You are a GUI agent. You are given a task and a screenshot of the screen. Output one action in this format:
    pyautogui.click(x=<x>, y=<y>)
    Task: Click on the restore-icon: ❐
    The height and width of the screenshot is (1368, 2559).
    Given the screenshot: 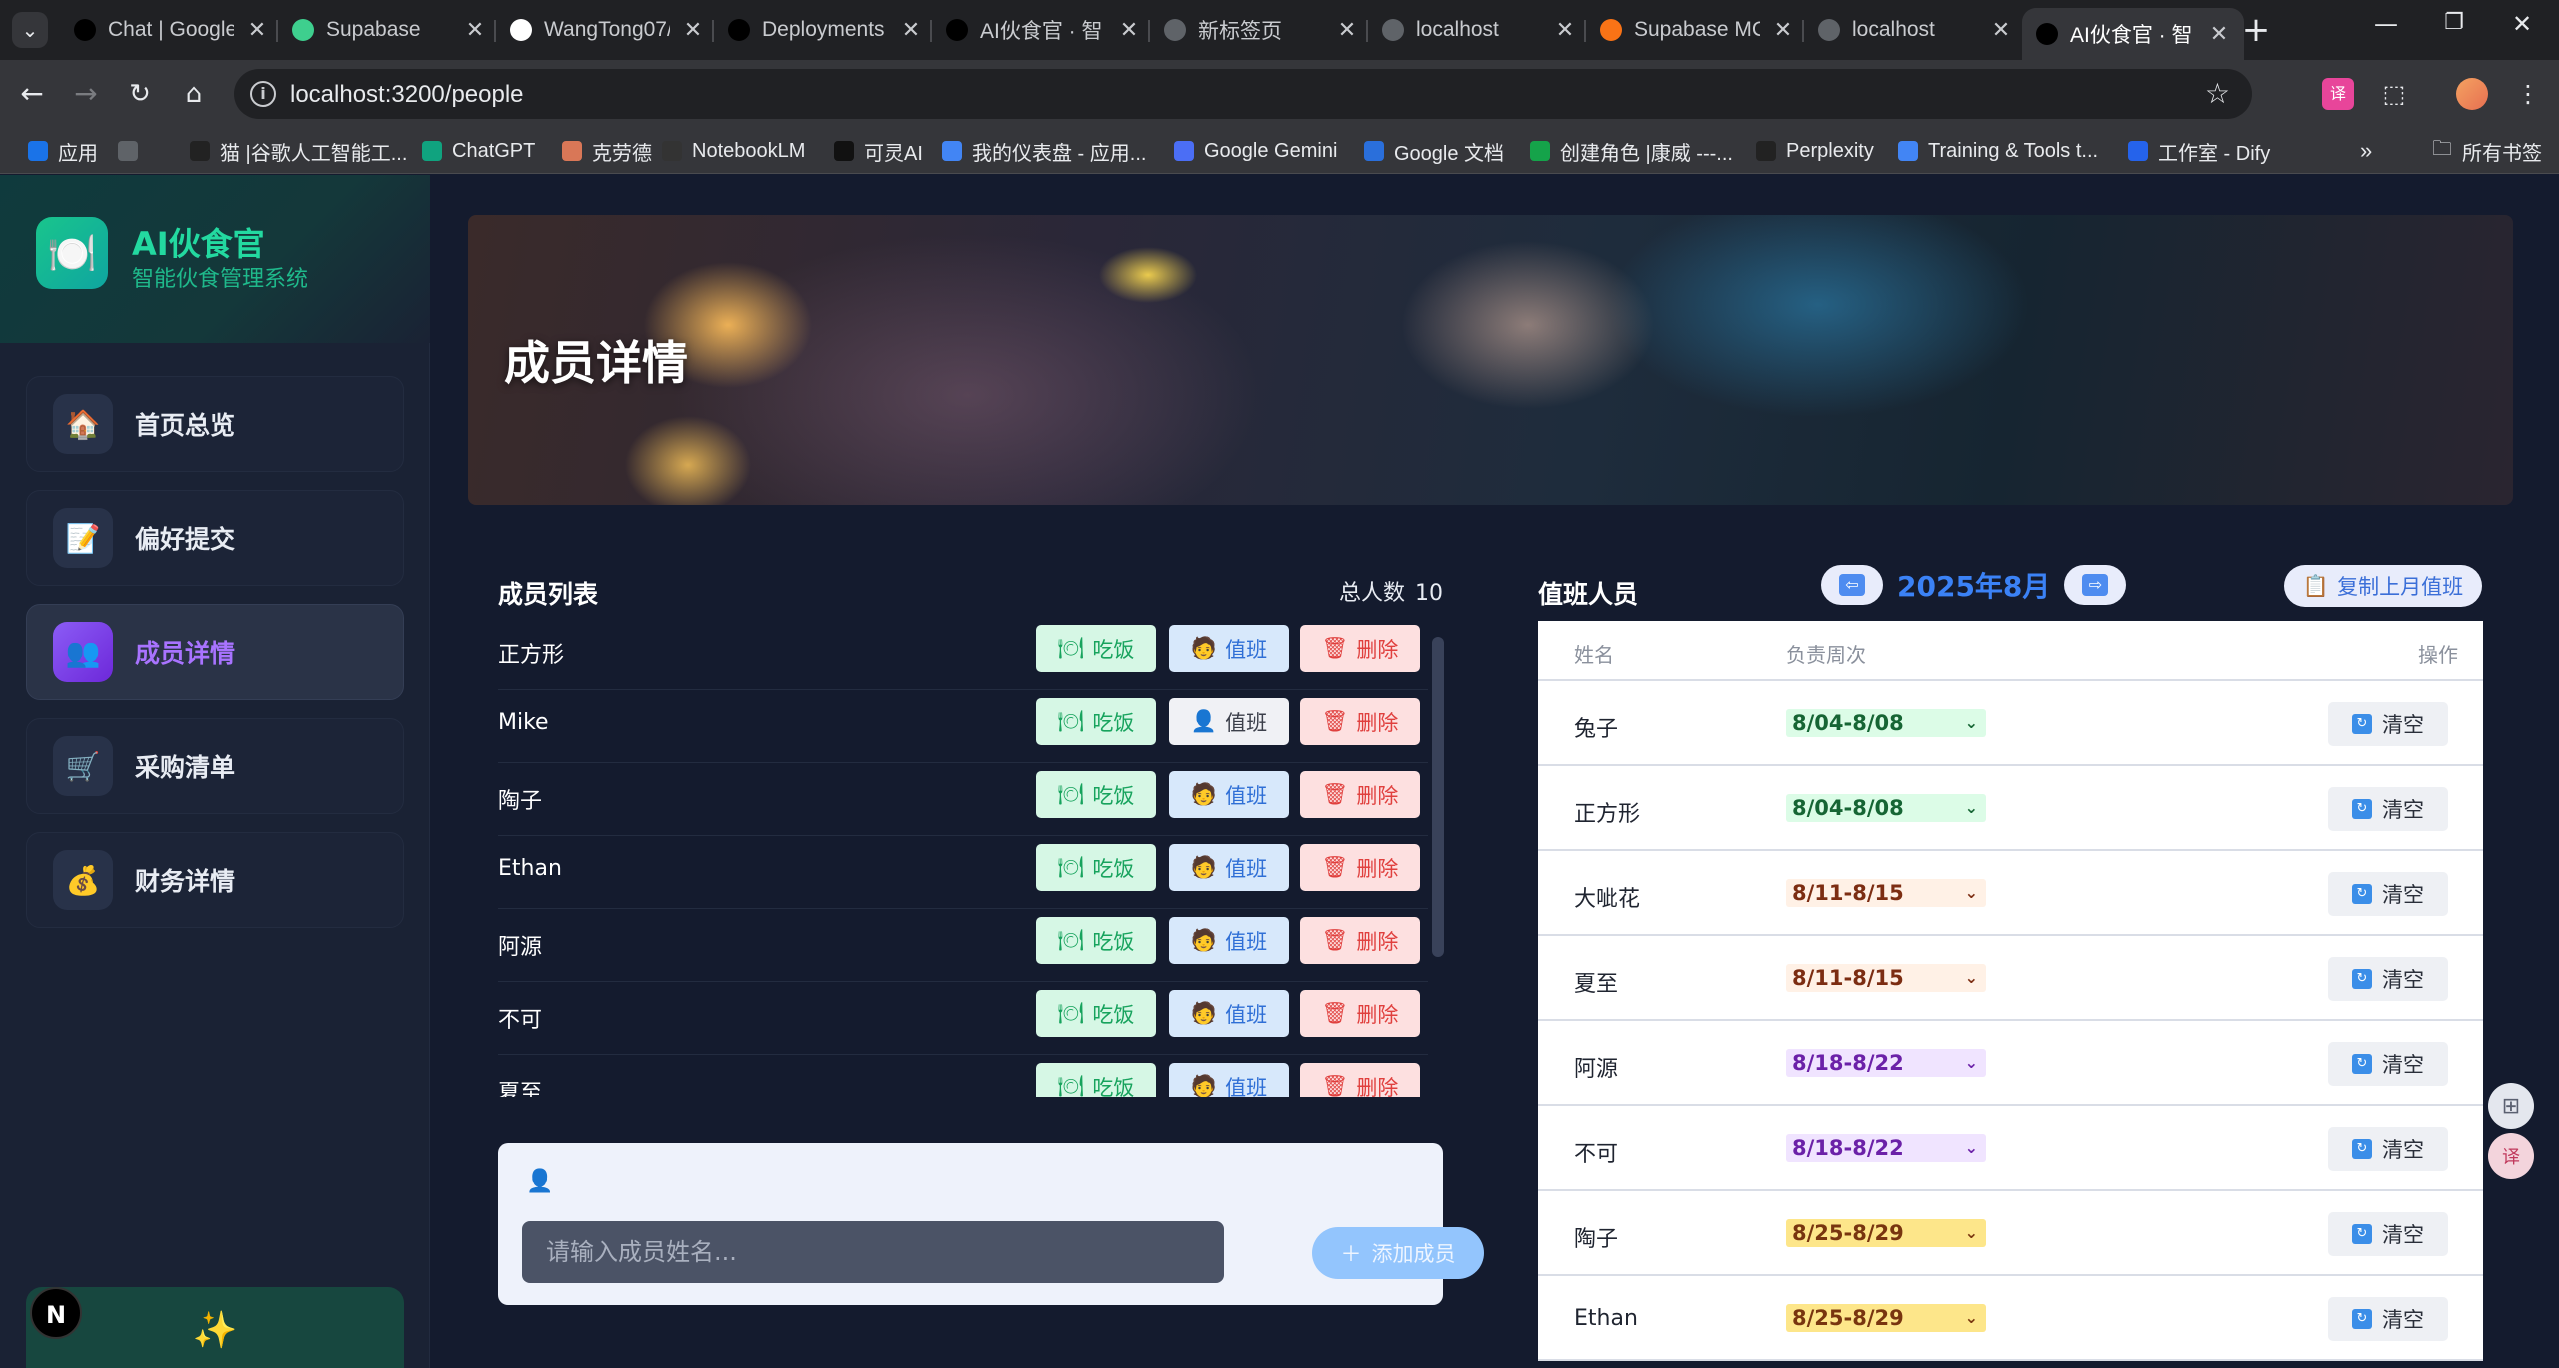 What is the action you would take?
    pyautogui.click(x=2454, y=22)
    